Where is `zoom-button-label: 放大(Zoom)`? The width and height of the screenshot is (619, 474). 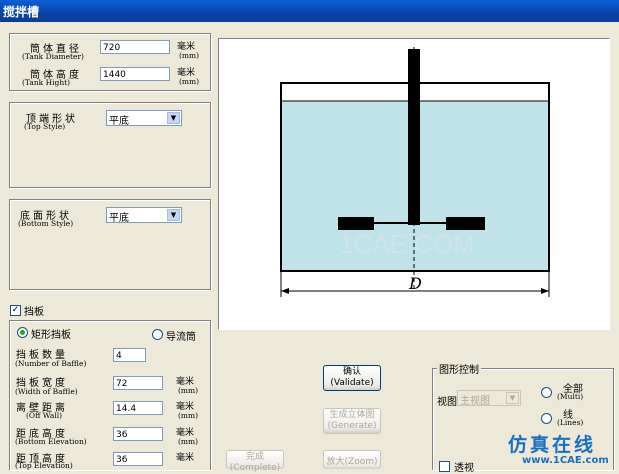 zoom-button-label: 放大(Zoom) is located at coordinates (352, 462).